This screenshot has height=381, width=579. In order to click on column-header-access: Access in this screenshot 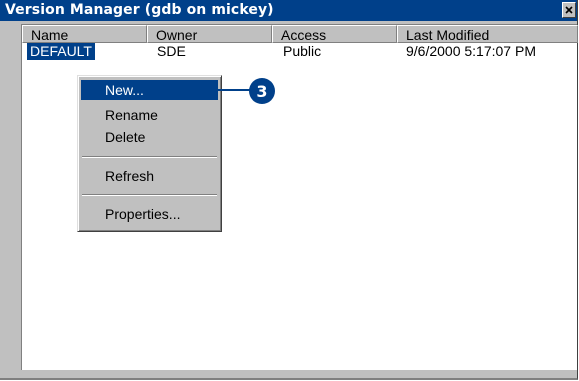, I will do `click(334, 34)`.